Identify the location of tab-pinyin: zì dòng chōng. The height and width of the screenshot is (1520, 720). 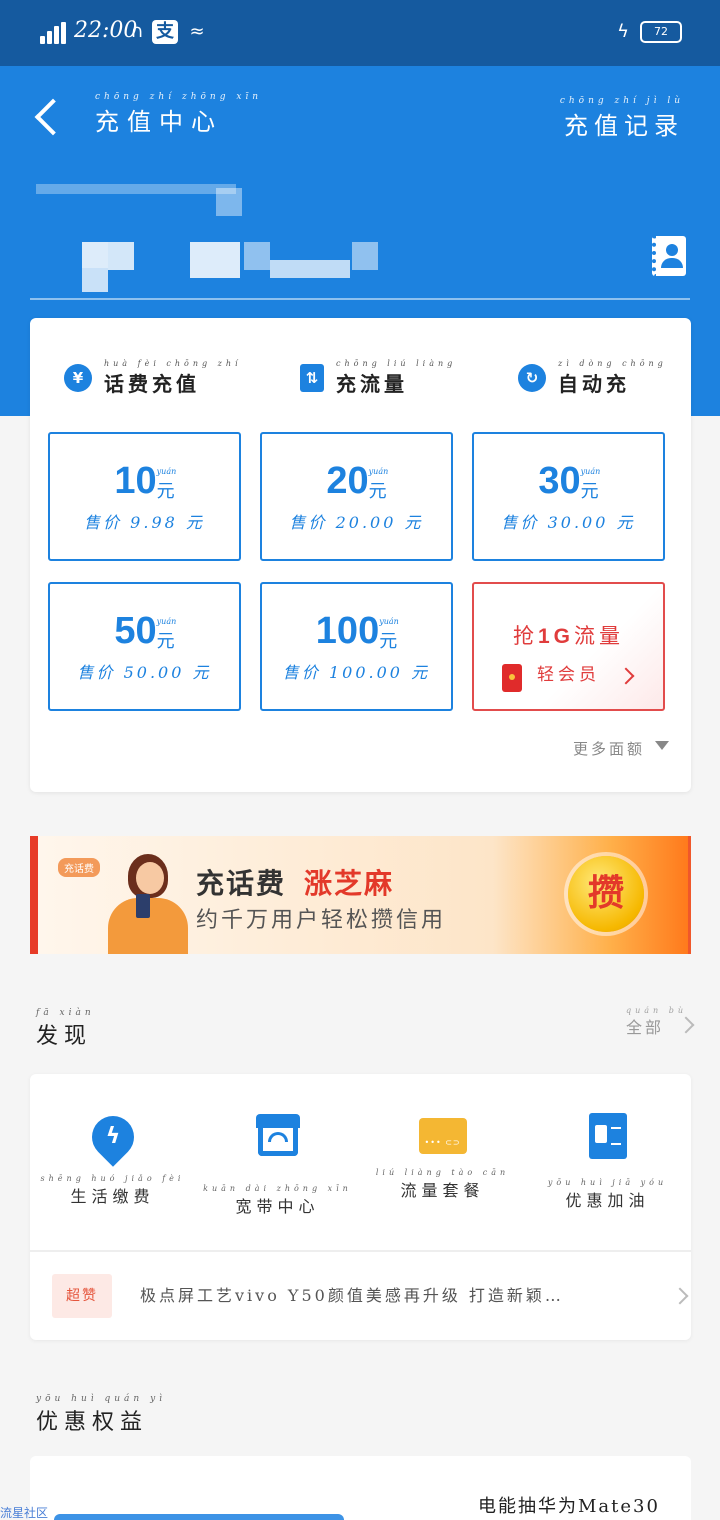
(612, 363).